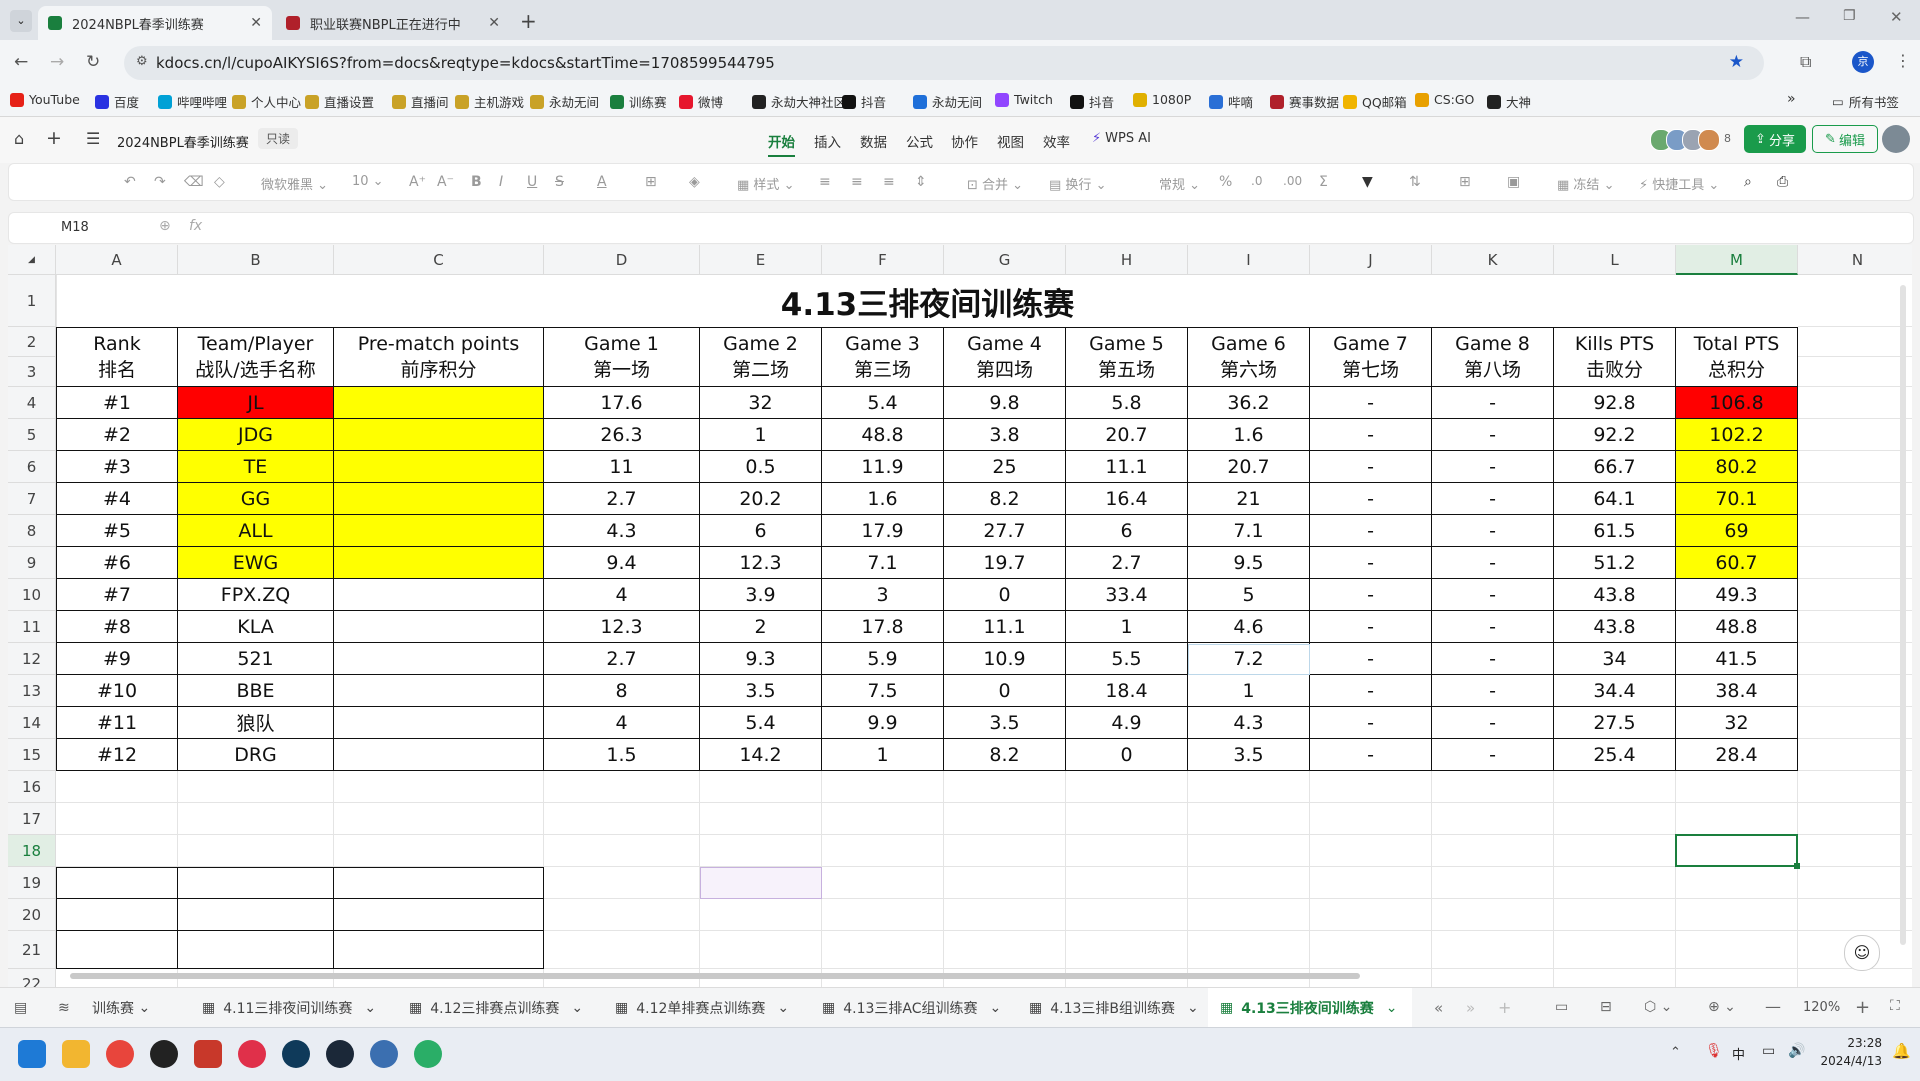 This screenshot has height=1081, width=1920. I want to click on sheet-tab: ▦ 4.13三排AC组训练赛 ⌄, so click(905, 1008).